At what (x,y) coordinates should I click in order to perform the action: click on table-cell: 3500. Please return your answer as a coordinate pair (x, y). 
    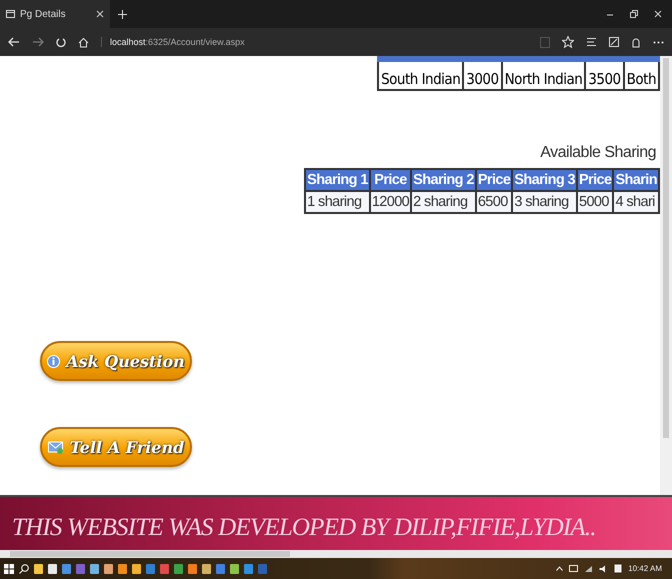
    Looking at the image, I should click on (604, 74).